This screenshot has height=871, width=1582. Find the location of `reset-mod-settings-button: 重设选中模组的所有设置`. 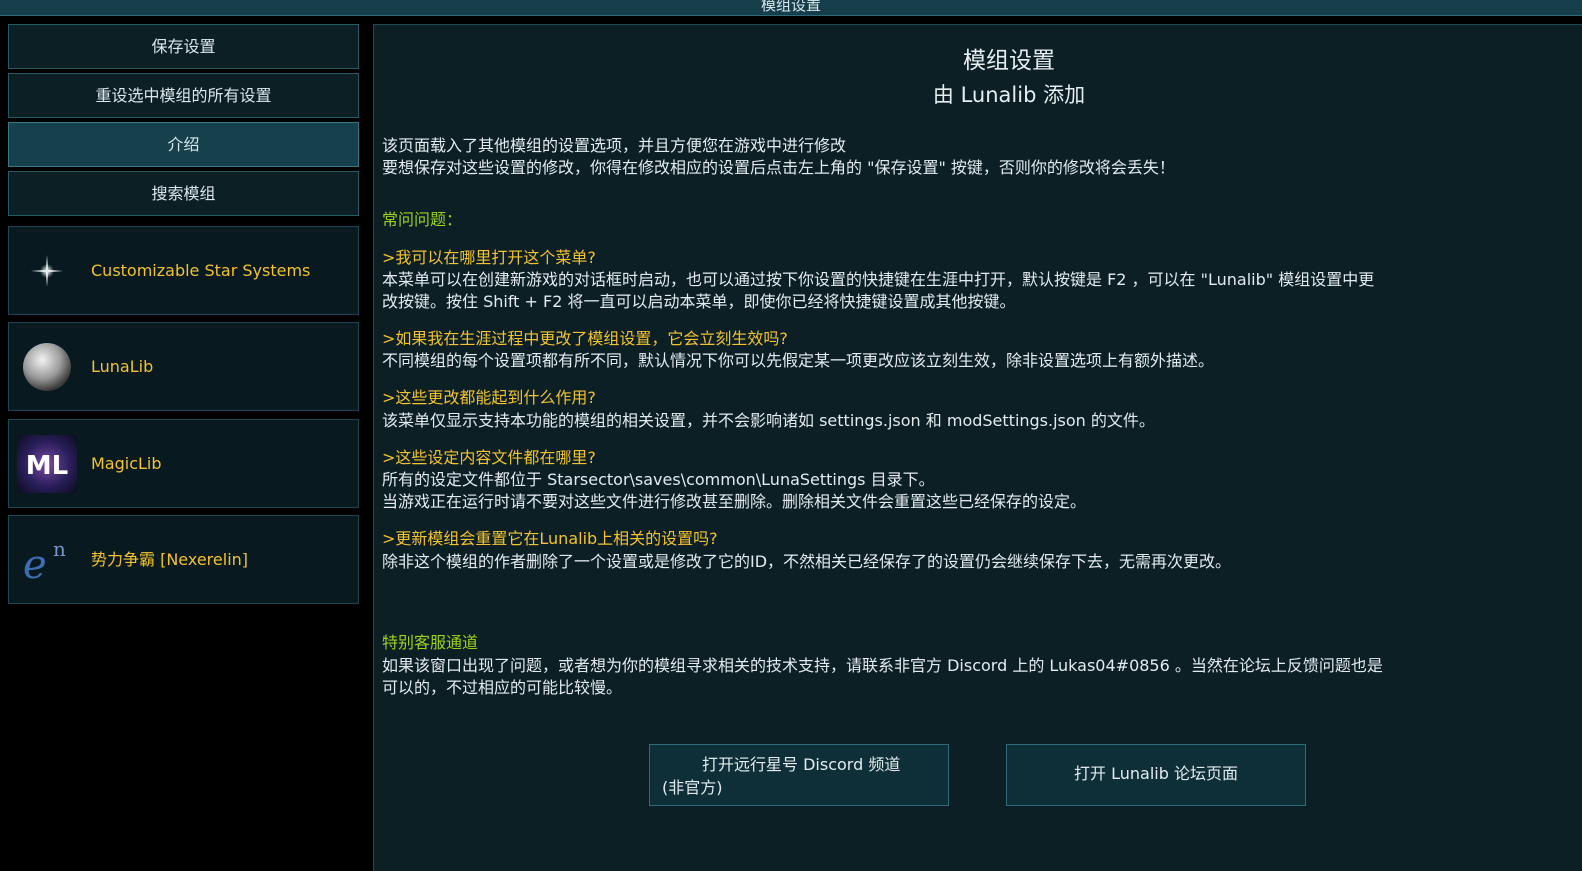

reset-mod-settings-button: 重设选中模组的所有设置 is located at coordinates (183, 95).